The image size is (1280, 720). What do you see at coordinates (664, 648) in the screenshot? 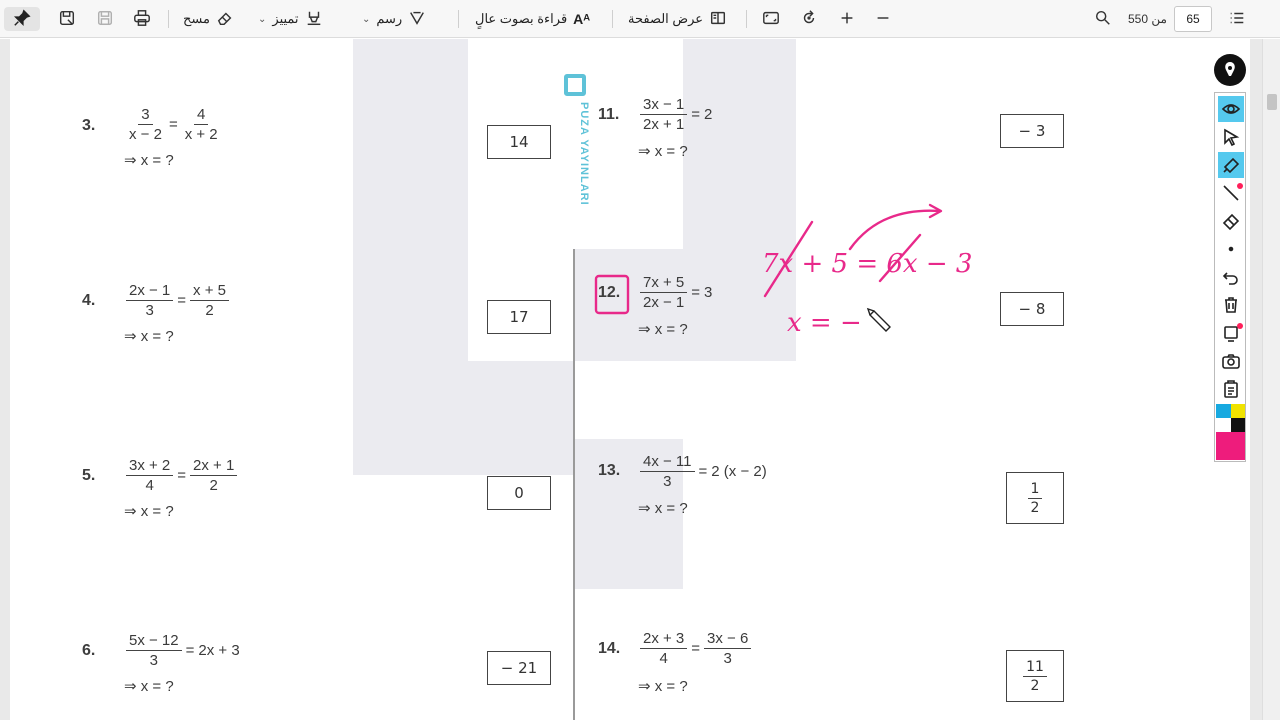
I see `fraction: 2x + 34` at bounding box center [664, 648].